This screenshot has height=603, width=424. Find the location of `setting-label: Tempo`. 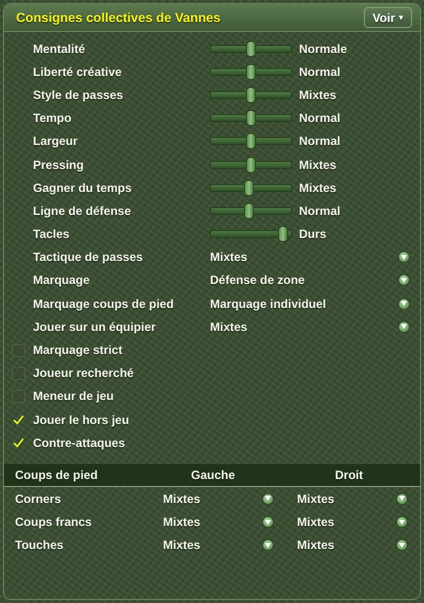

setting-label: Tempo is located at coordinates (52, 118).